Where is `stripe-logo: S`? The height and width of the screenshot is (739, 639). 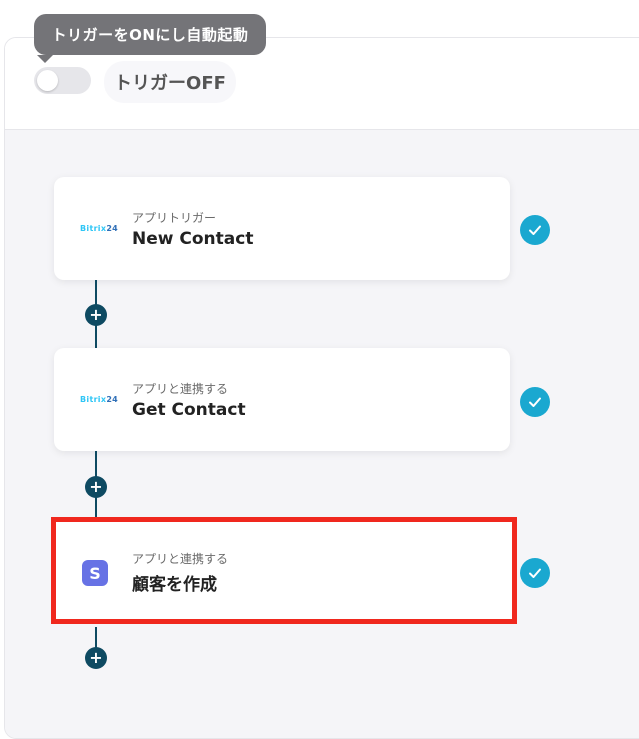
stripe-logo: S is located at coordinates (95, 573).